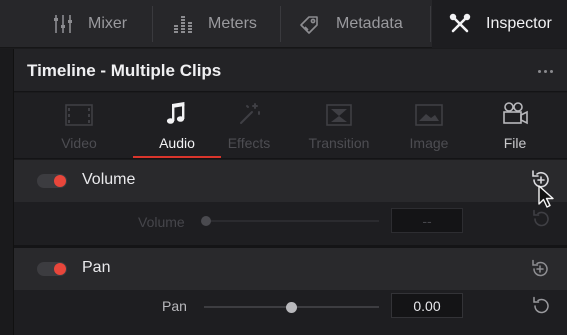  Describe the element at coordinates (291, 307) in the screenshot. I see `pan-slider-handle` at that location.